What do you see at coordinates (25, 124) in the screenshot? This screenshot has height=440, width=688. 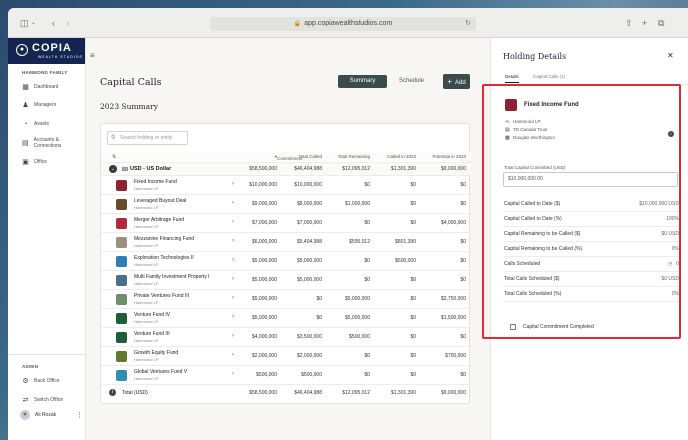 I see `pie-icon: ◔` at bounding box center [25, 124].